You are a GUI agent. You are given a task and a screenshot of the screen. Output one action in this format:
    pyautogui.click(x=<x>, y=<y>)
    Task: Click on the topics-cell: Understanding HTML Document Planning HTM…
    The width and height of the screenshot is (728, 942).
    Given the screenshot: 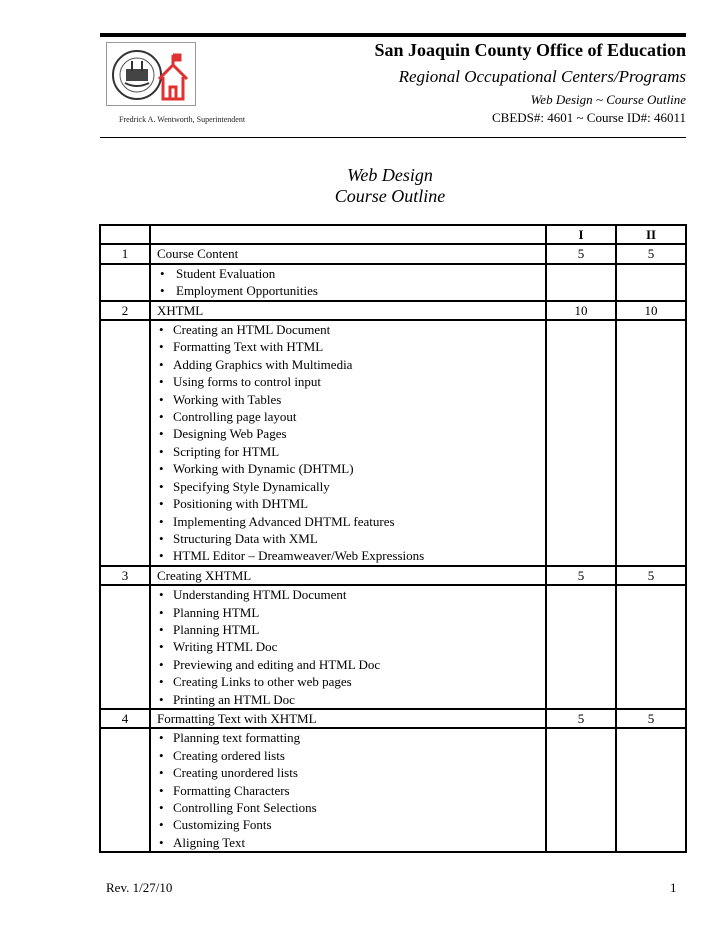 What is the action you would take?
    pyautogui.click(x=348, y=647)
    